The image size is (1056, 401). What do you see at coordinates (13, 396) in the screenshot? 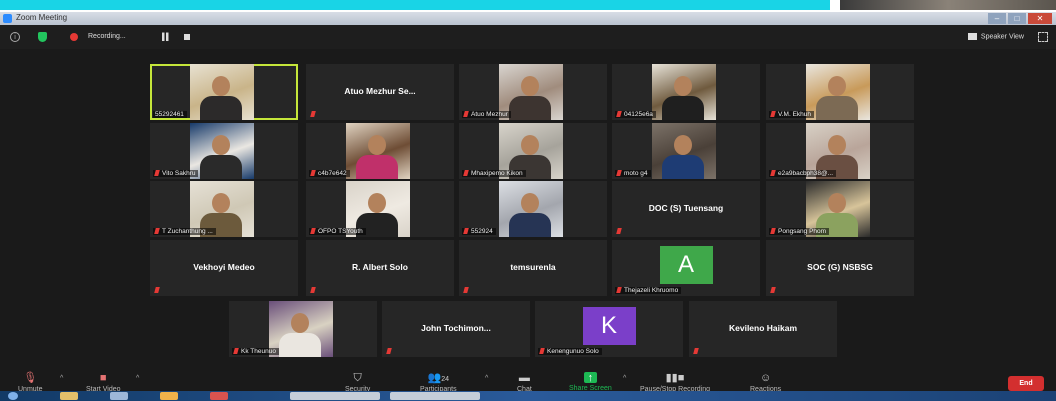
I see `start-icon` at bounding box center [13, 396].